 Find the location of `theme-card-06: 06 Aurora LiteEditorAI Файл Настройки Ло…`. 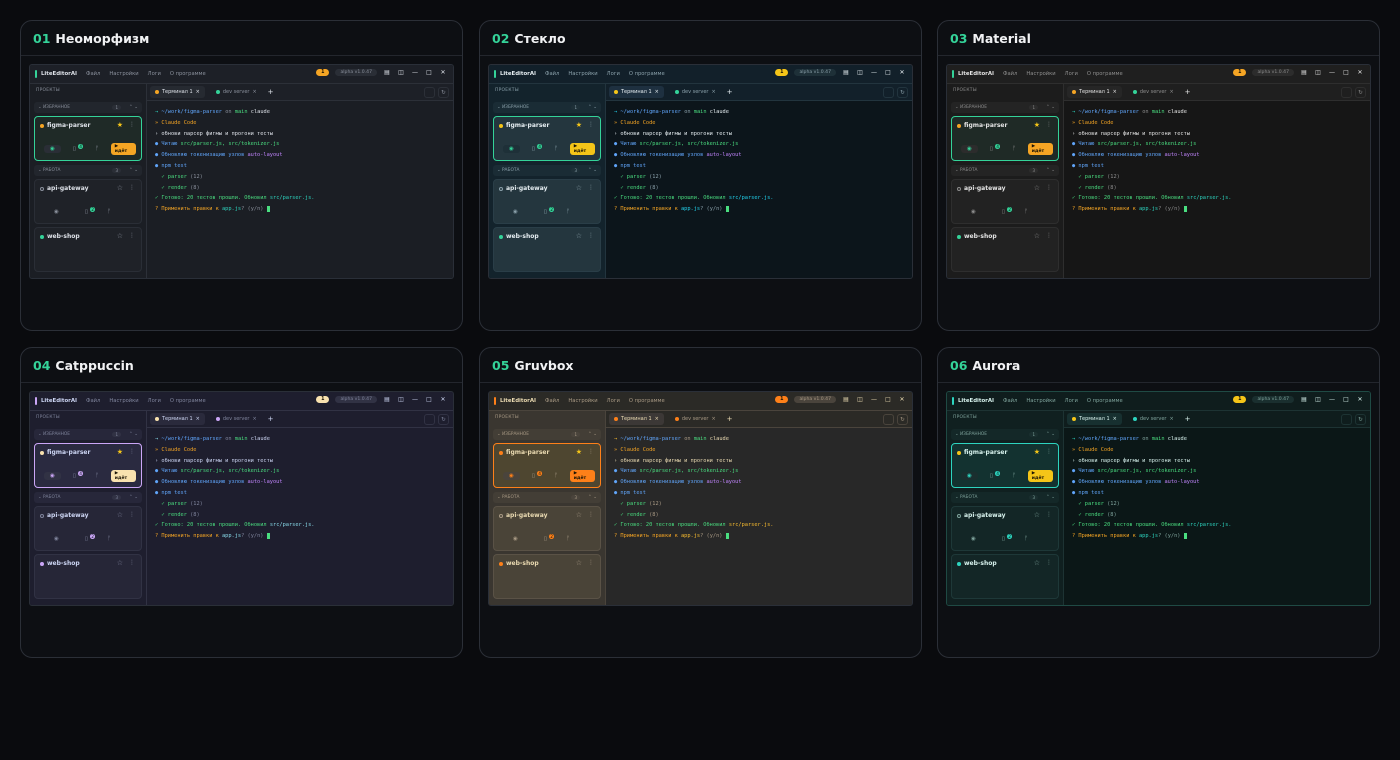

theme-card-06: 06 Aurora LiteEditorAI Файл Настройки Ло… is located at coordinates (1158, 502).